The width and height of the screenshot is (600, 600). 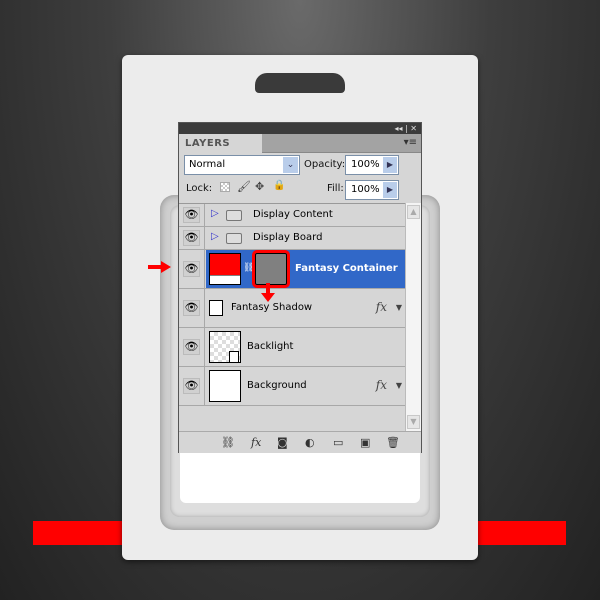 I want to click on layer-row: 👁 Fantasy Shadow fx ▼, so click(x=292, y=308).